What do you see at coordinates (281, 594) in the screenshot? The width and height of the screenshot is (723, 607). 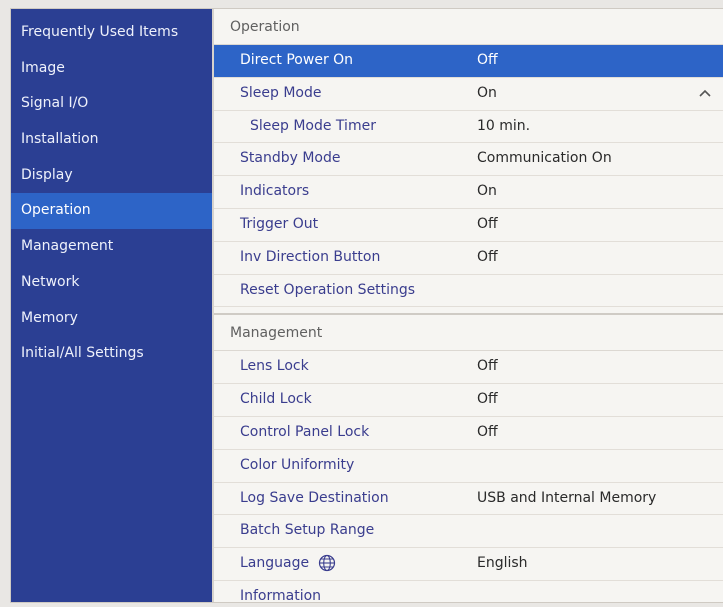 I see `setting-label: Information` at bounding box center [281, 594].